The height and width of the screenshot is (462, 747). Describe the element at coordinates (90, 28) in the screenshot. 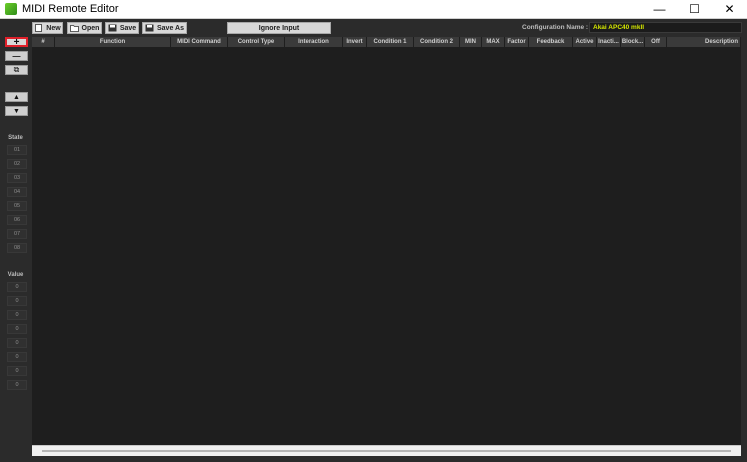

I see `open-label: Open` at that location.